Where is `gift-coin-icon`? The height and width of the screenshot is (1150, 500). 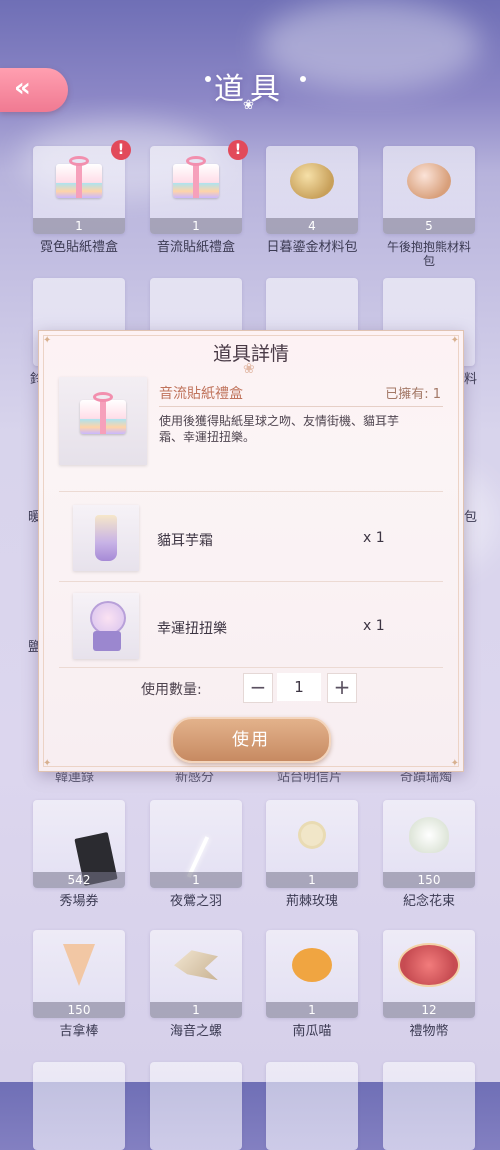
gift-coin-icon is located at coordinates (429, 965).